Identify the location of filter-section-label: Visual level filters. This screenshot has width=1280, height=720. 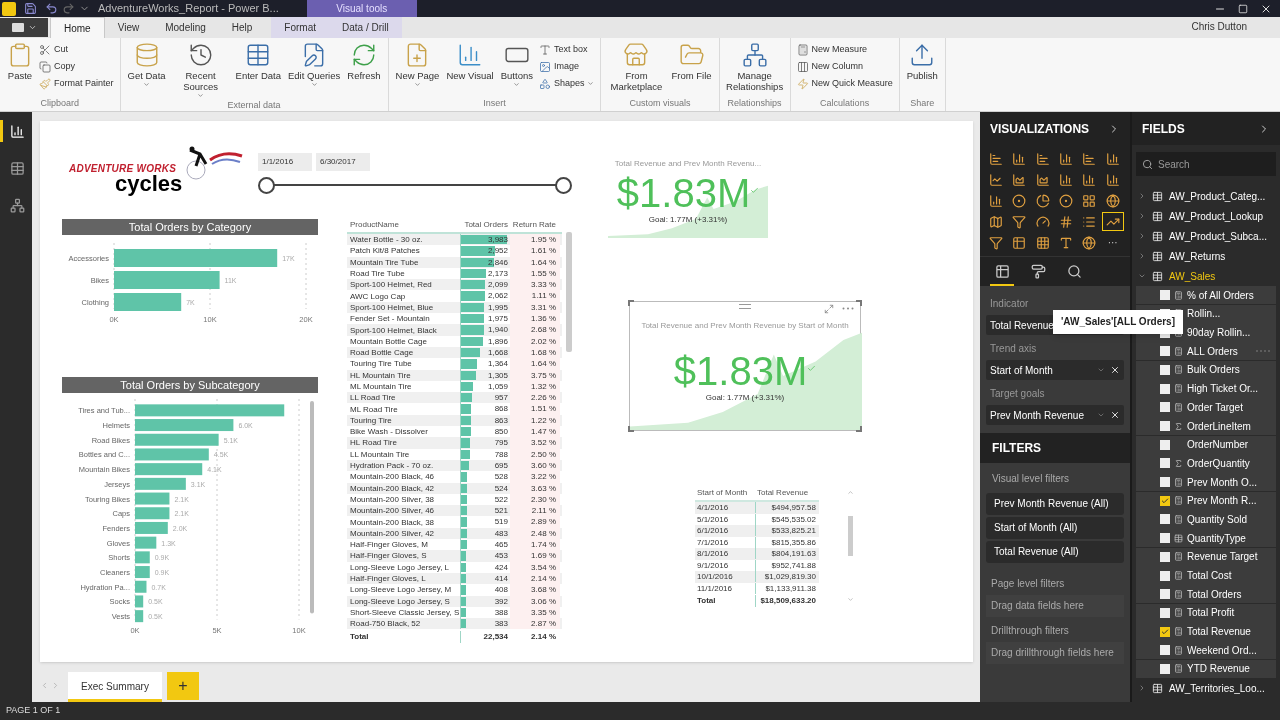
(1031, 479).